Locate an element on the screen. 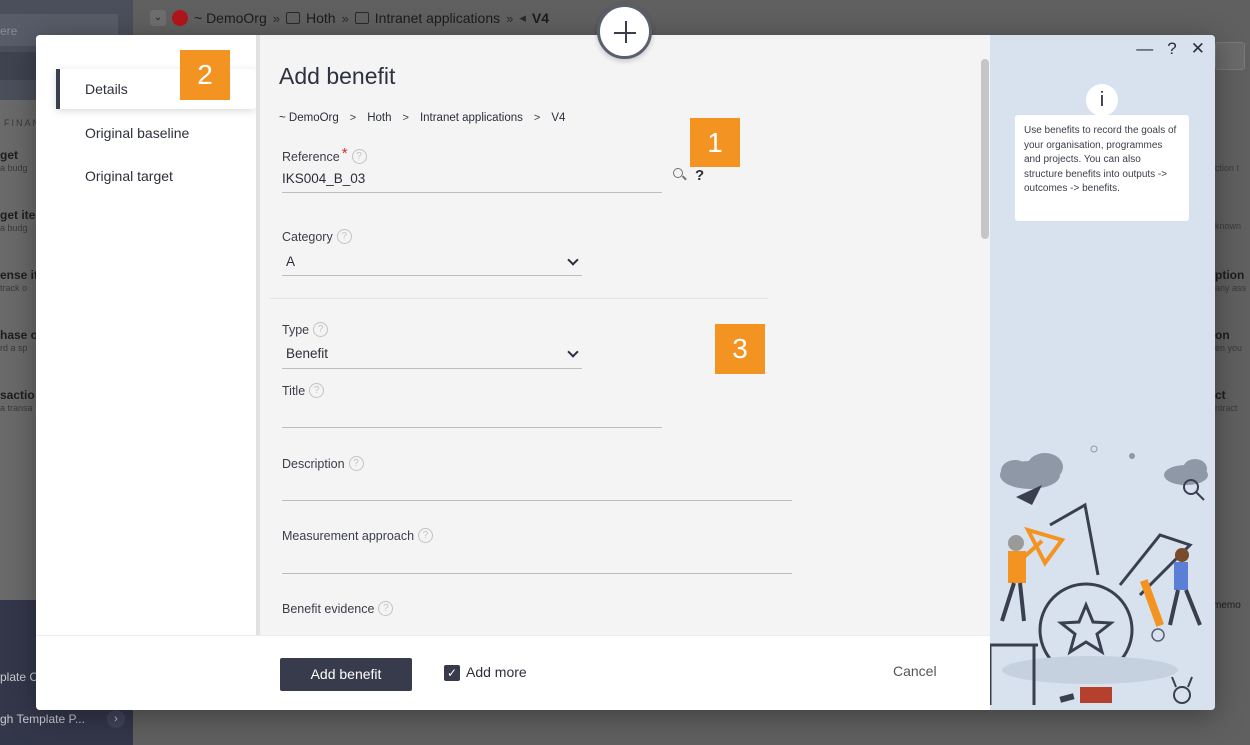  add-more-label: Add more is located at coordinates (496, 672).